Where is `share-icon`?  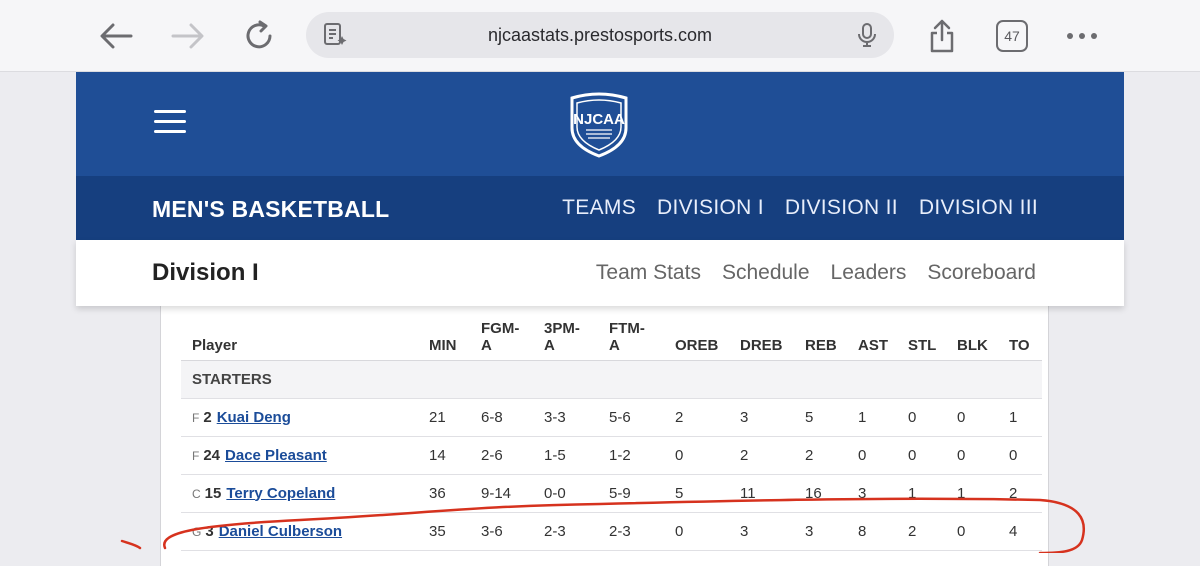
share-icon is located at coordinates (942, 36).